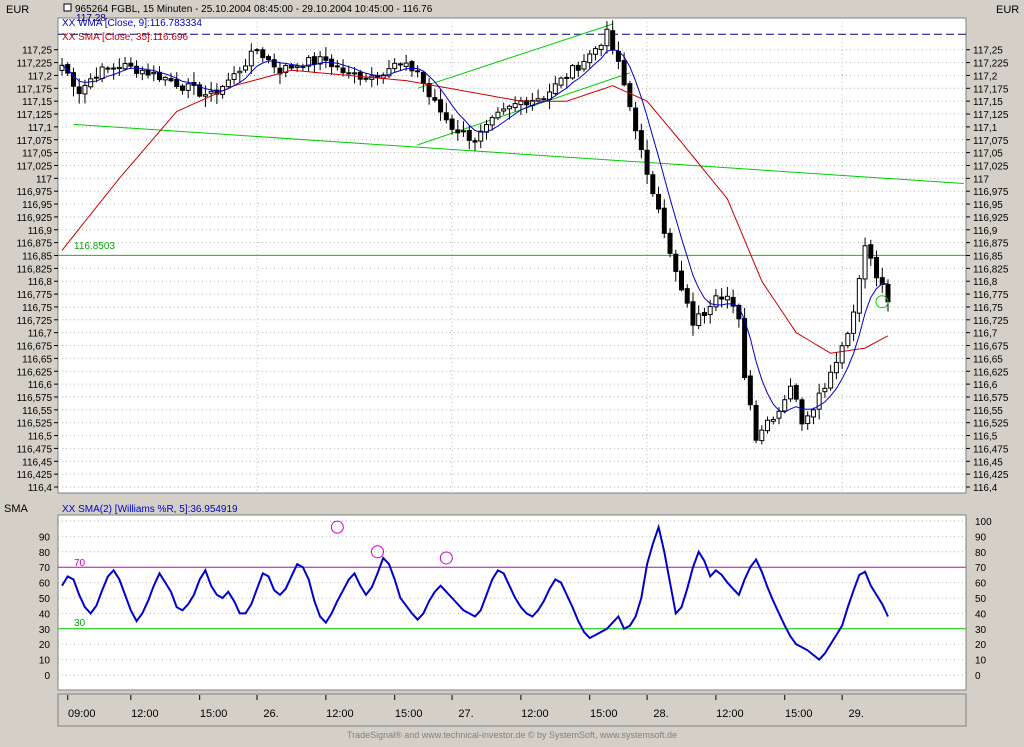 The image size is (1024, 747). I want to click on price-tick-label-left: 116,725, so click(35, 321).